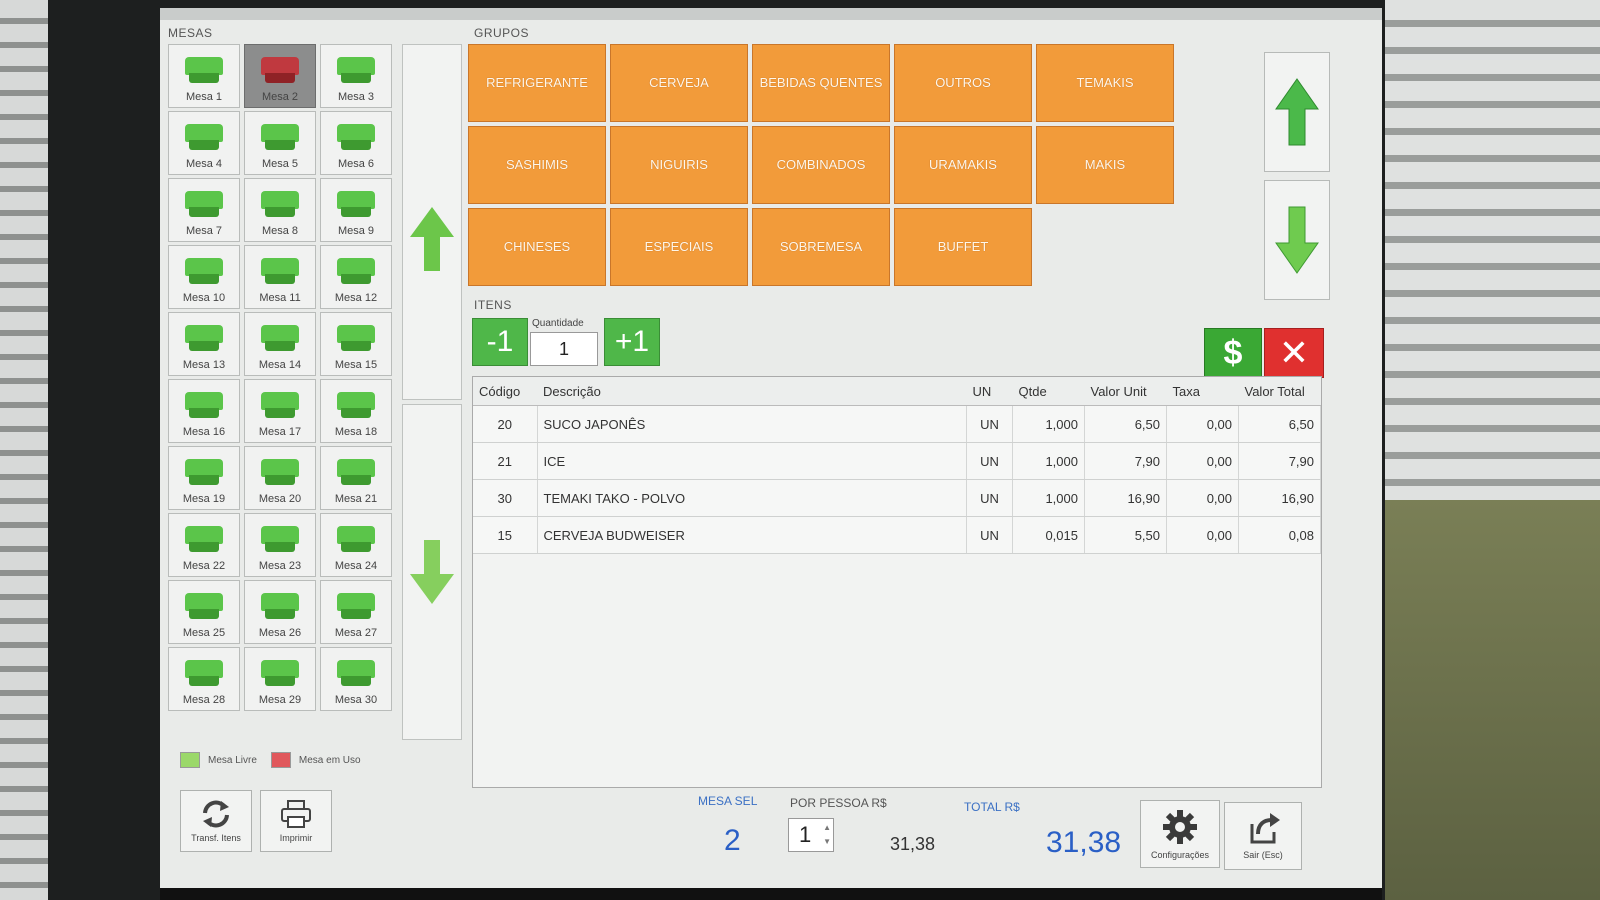 The height and width of the screenshot is (900, 1600). I want to click on column-header: Descrição, so click(752, 391).